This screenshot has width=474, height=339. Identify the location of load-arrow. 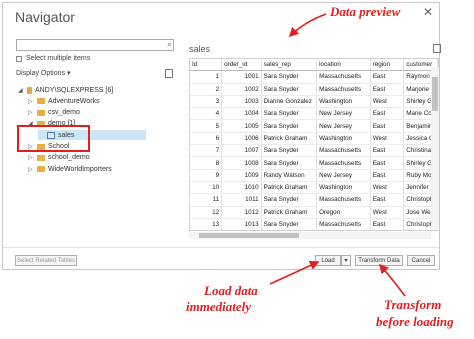
(294, 272).